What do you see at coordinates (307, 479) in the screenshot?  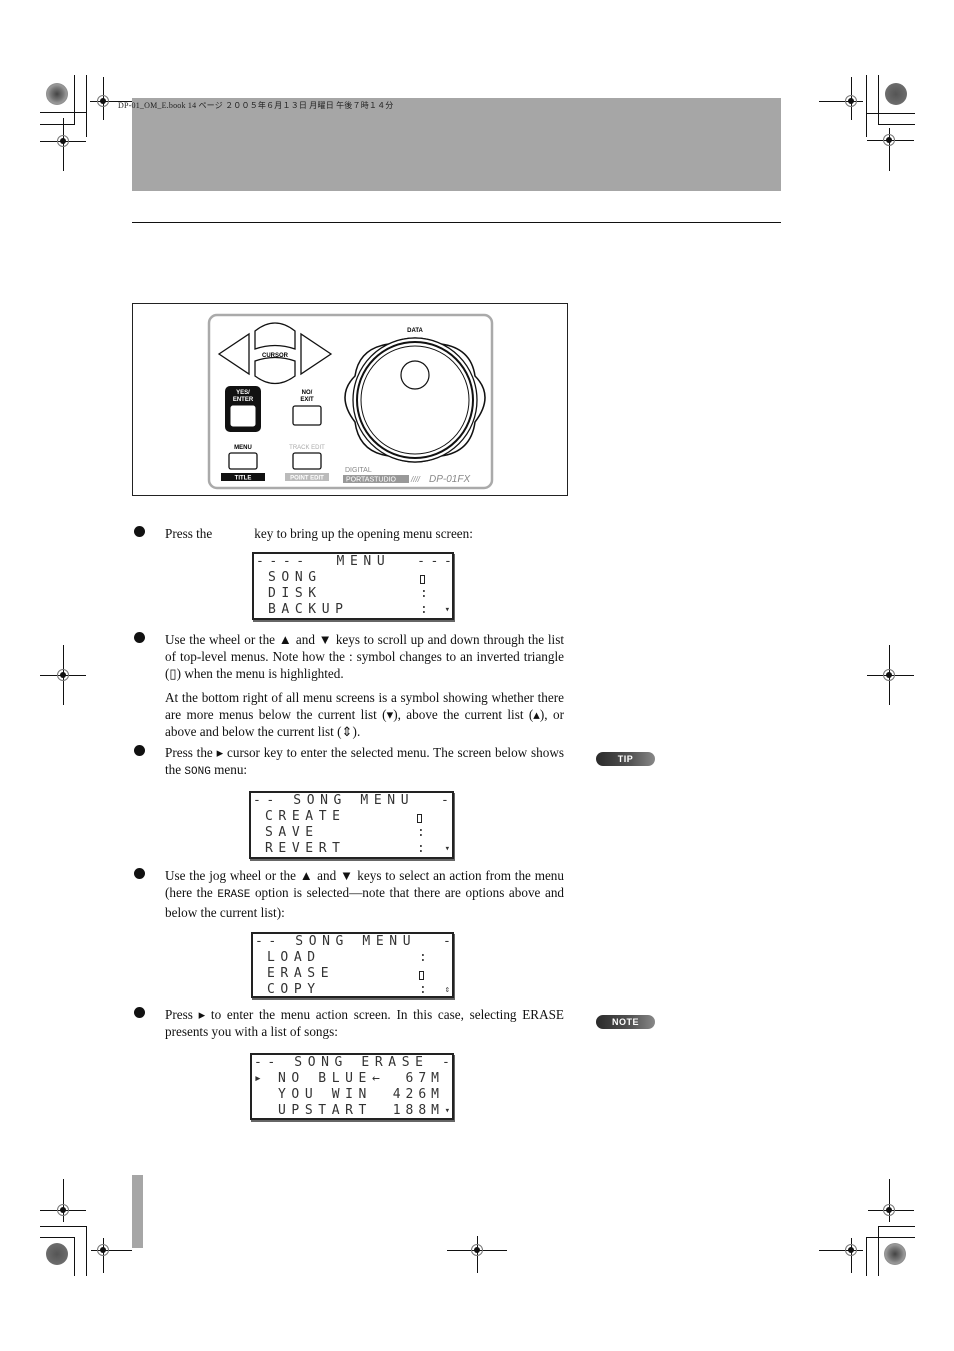 I see `panel-label: POINT EDIT` at bounding box center [307, 479].